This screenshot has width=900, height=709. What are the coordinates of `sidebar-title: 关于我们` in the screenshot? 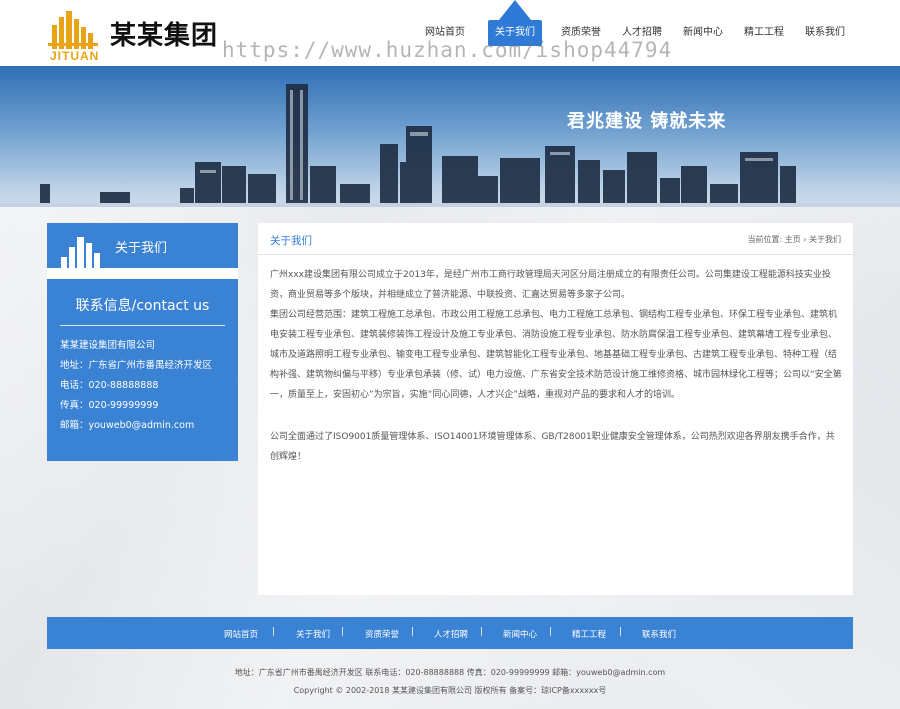 It's located at (141, 248).